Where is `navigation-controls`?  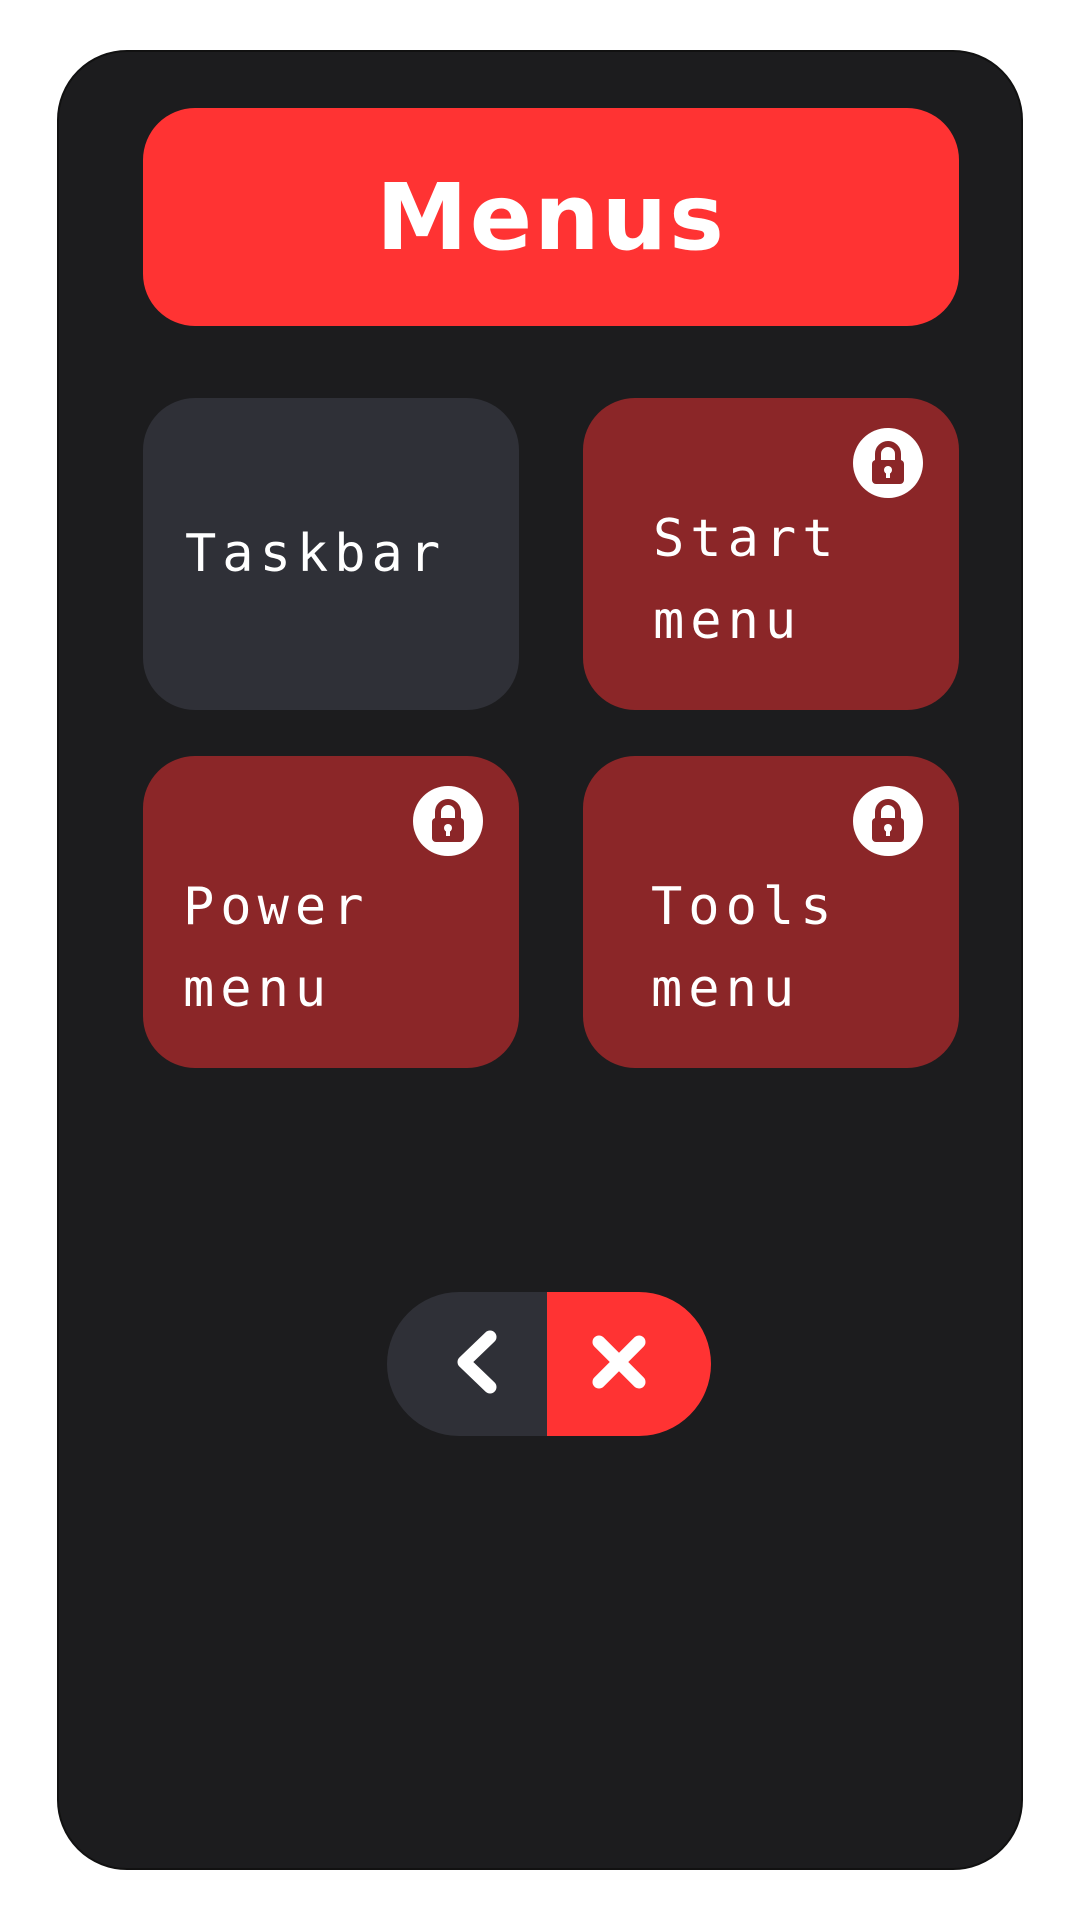 navigation-controls is located at coordinates (549, 1364).